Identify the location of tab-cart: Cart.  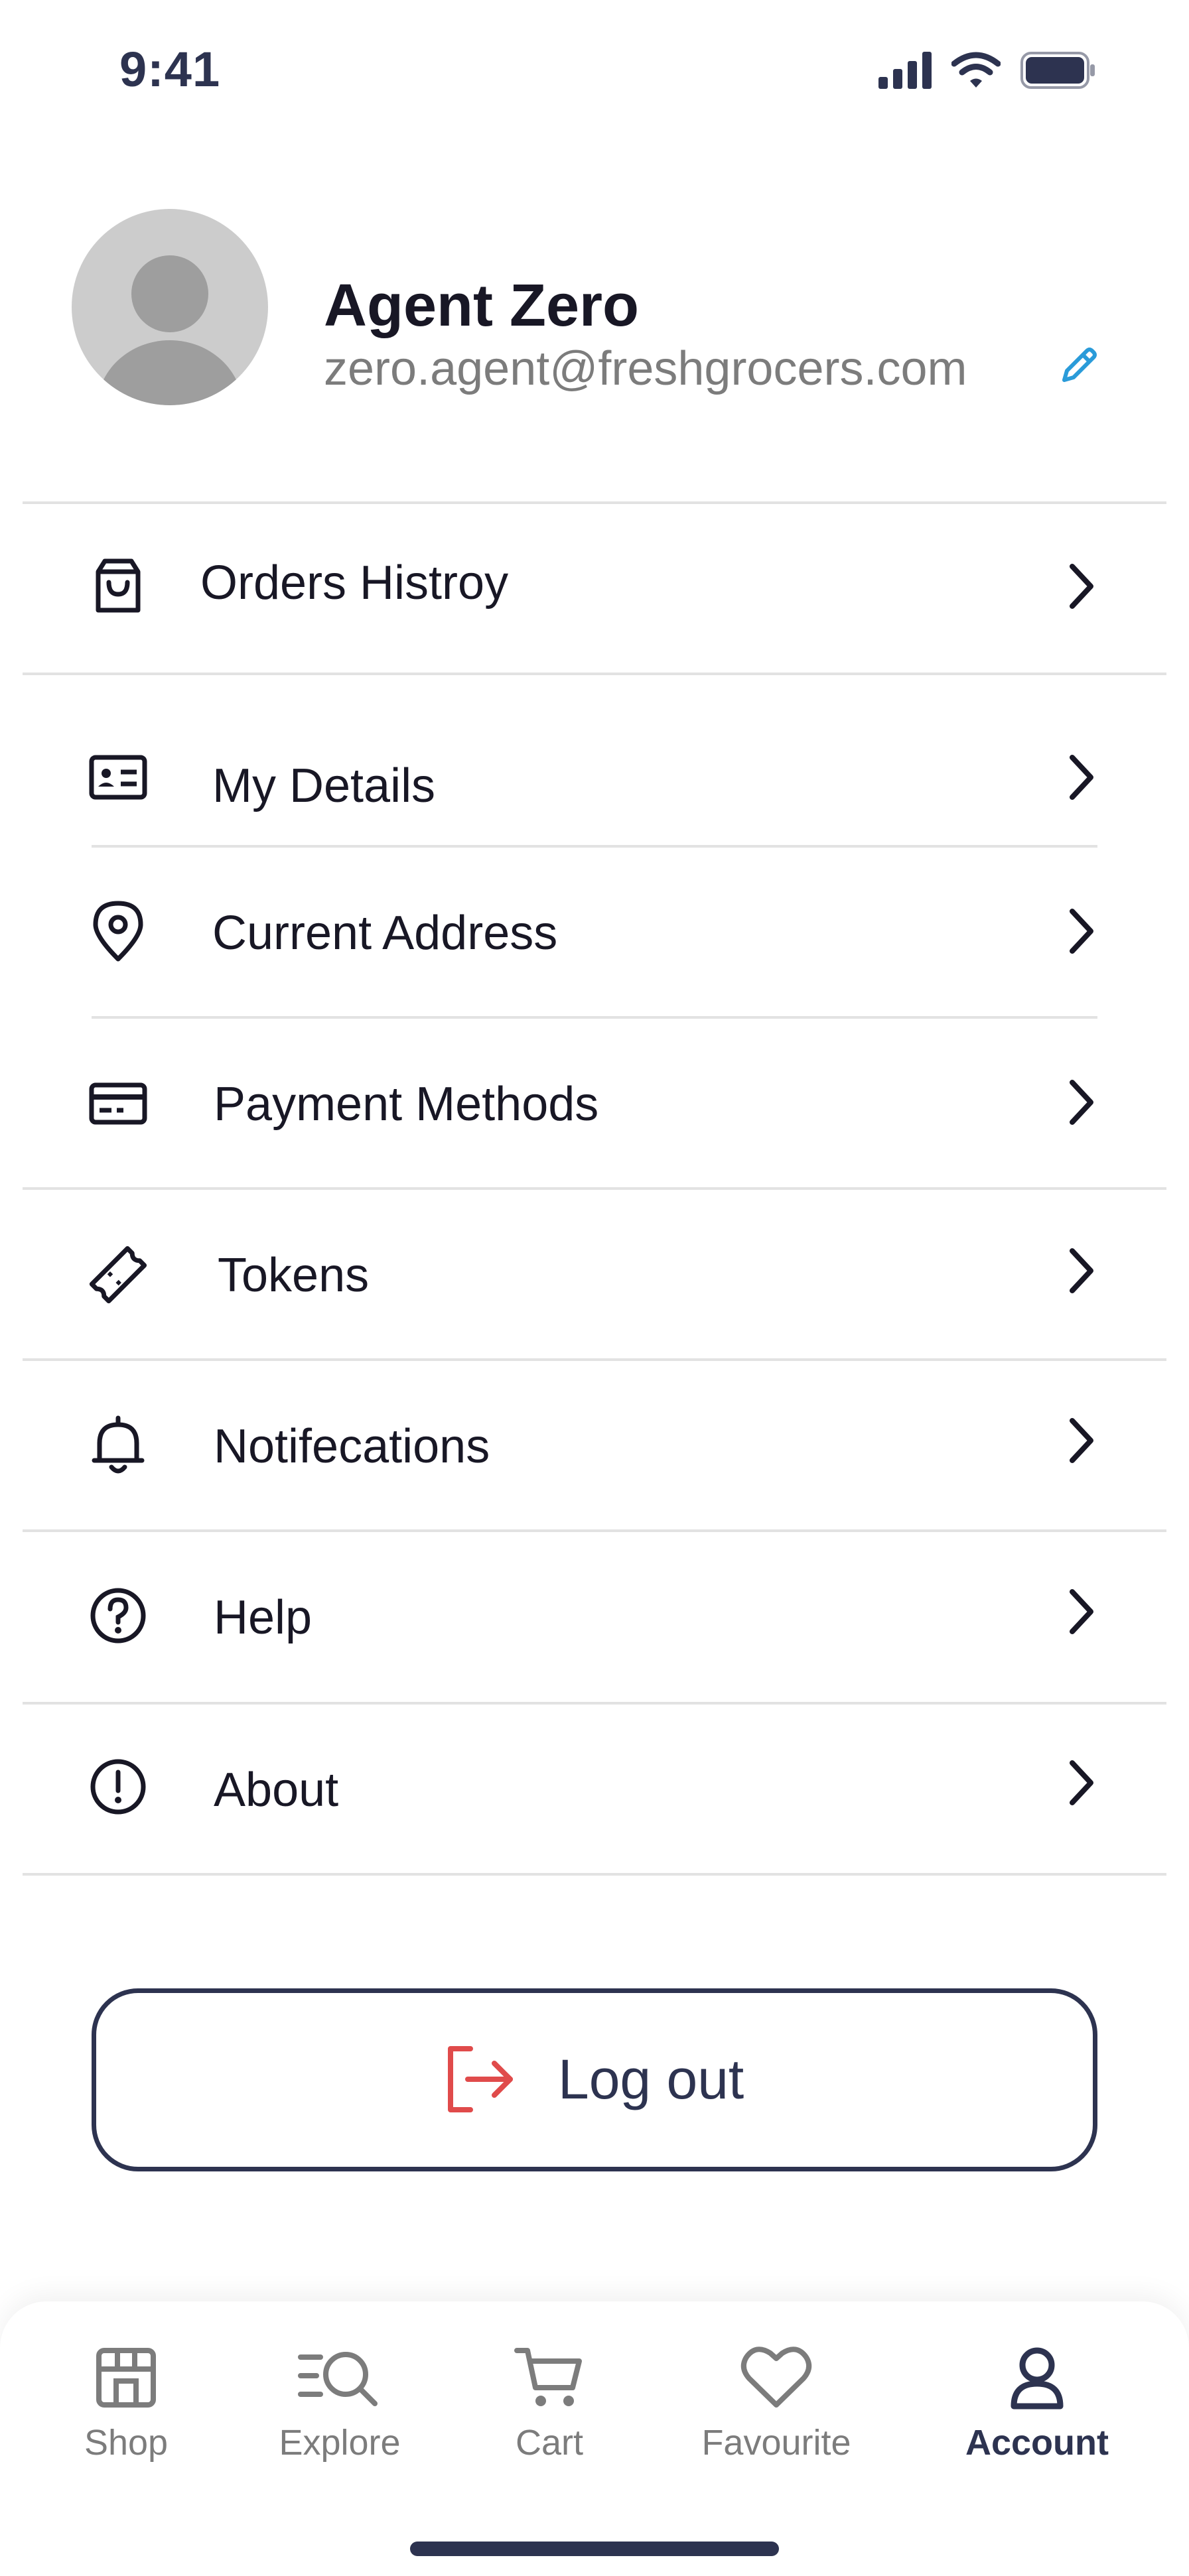
(549, 2414).